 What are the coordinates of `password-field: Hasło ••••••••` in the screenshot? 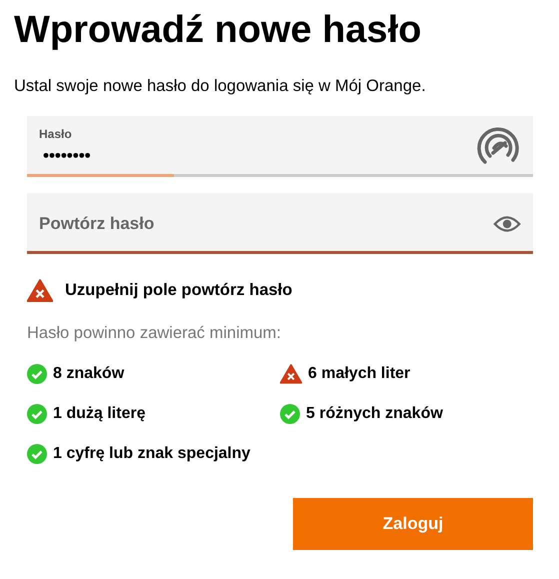 It's located at (280, 147).